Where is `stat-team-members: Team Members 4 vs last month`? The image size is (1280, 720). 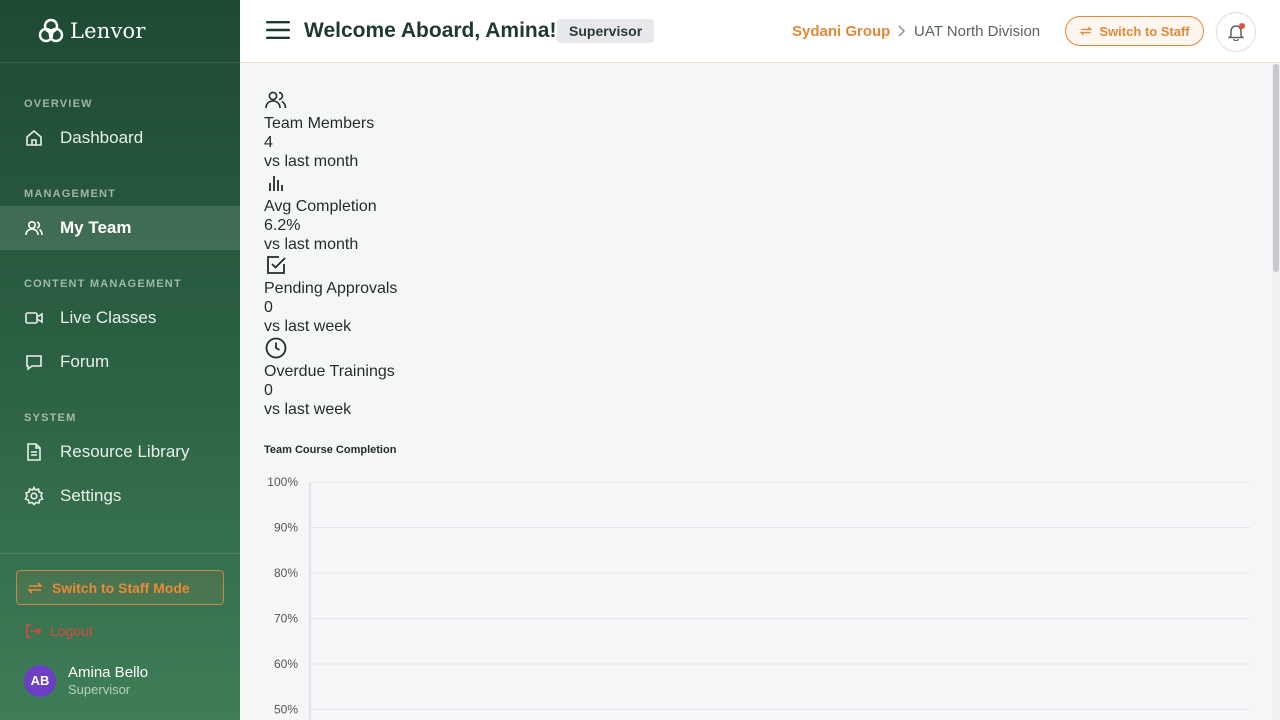
stat-team-members: Team Members 4 vs last month is located at coordinates (319, 129).